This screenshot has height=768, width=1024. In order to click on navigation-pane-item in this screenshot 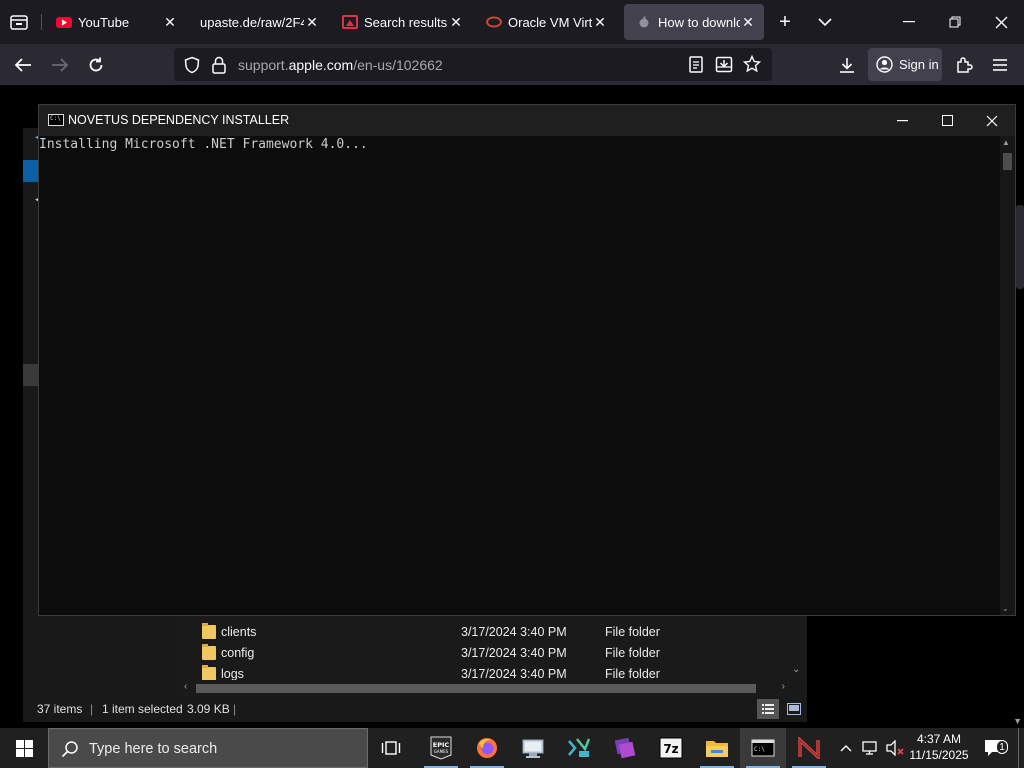, I will do `click(31, 375)`.